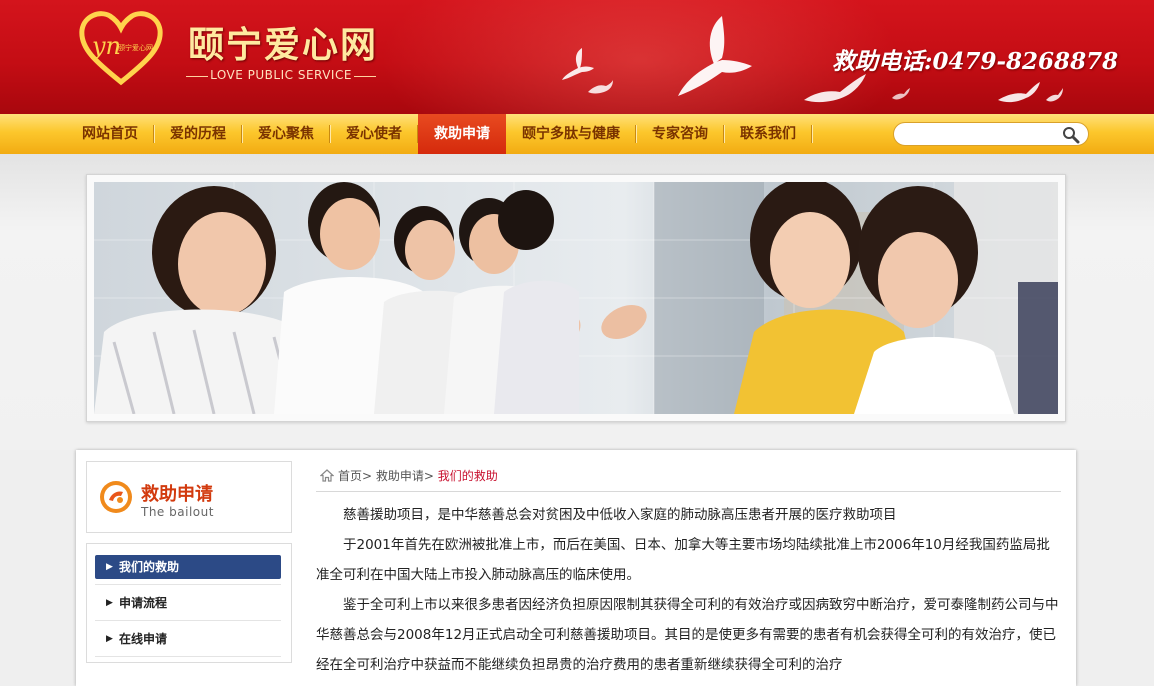  I want to click on help-hand-icon, so click(116, 497).